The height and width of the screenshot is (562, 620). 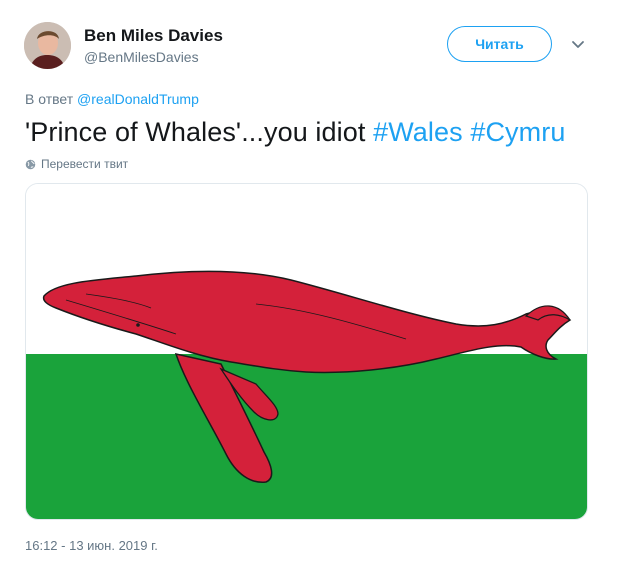 I want to click on chevron-down-icon, so click(x=578, y=44).